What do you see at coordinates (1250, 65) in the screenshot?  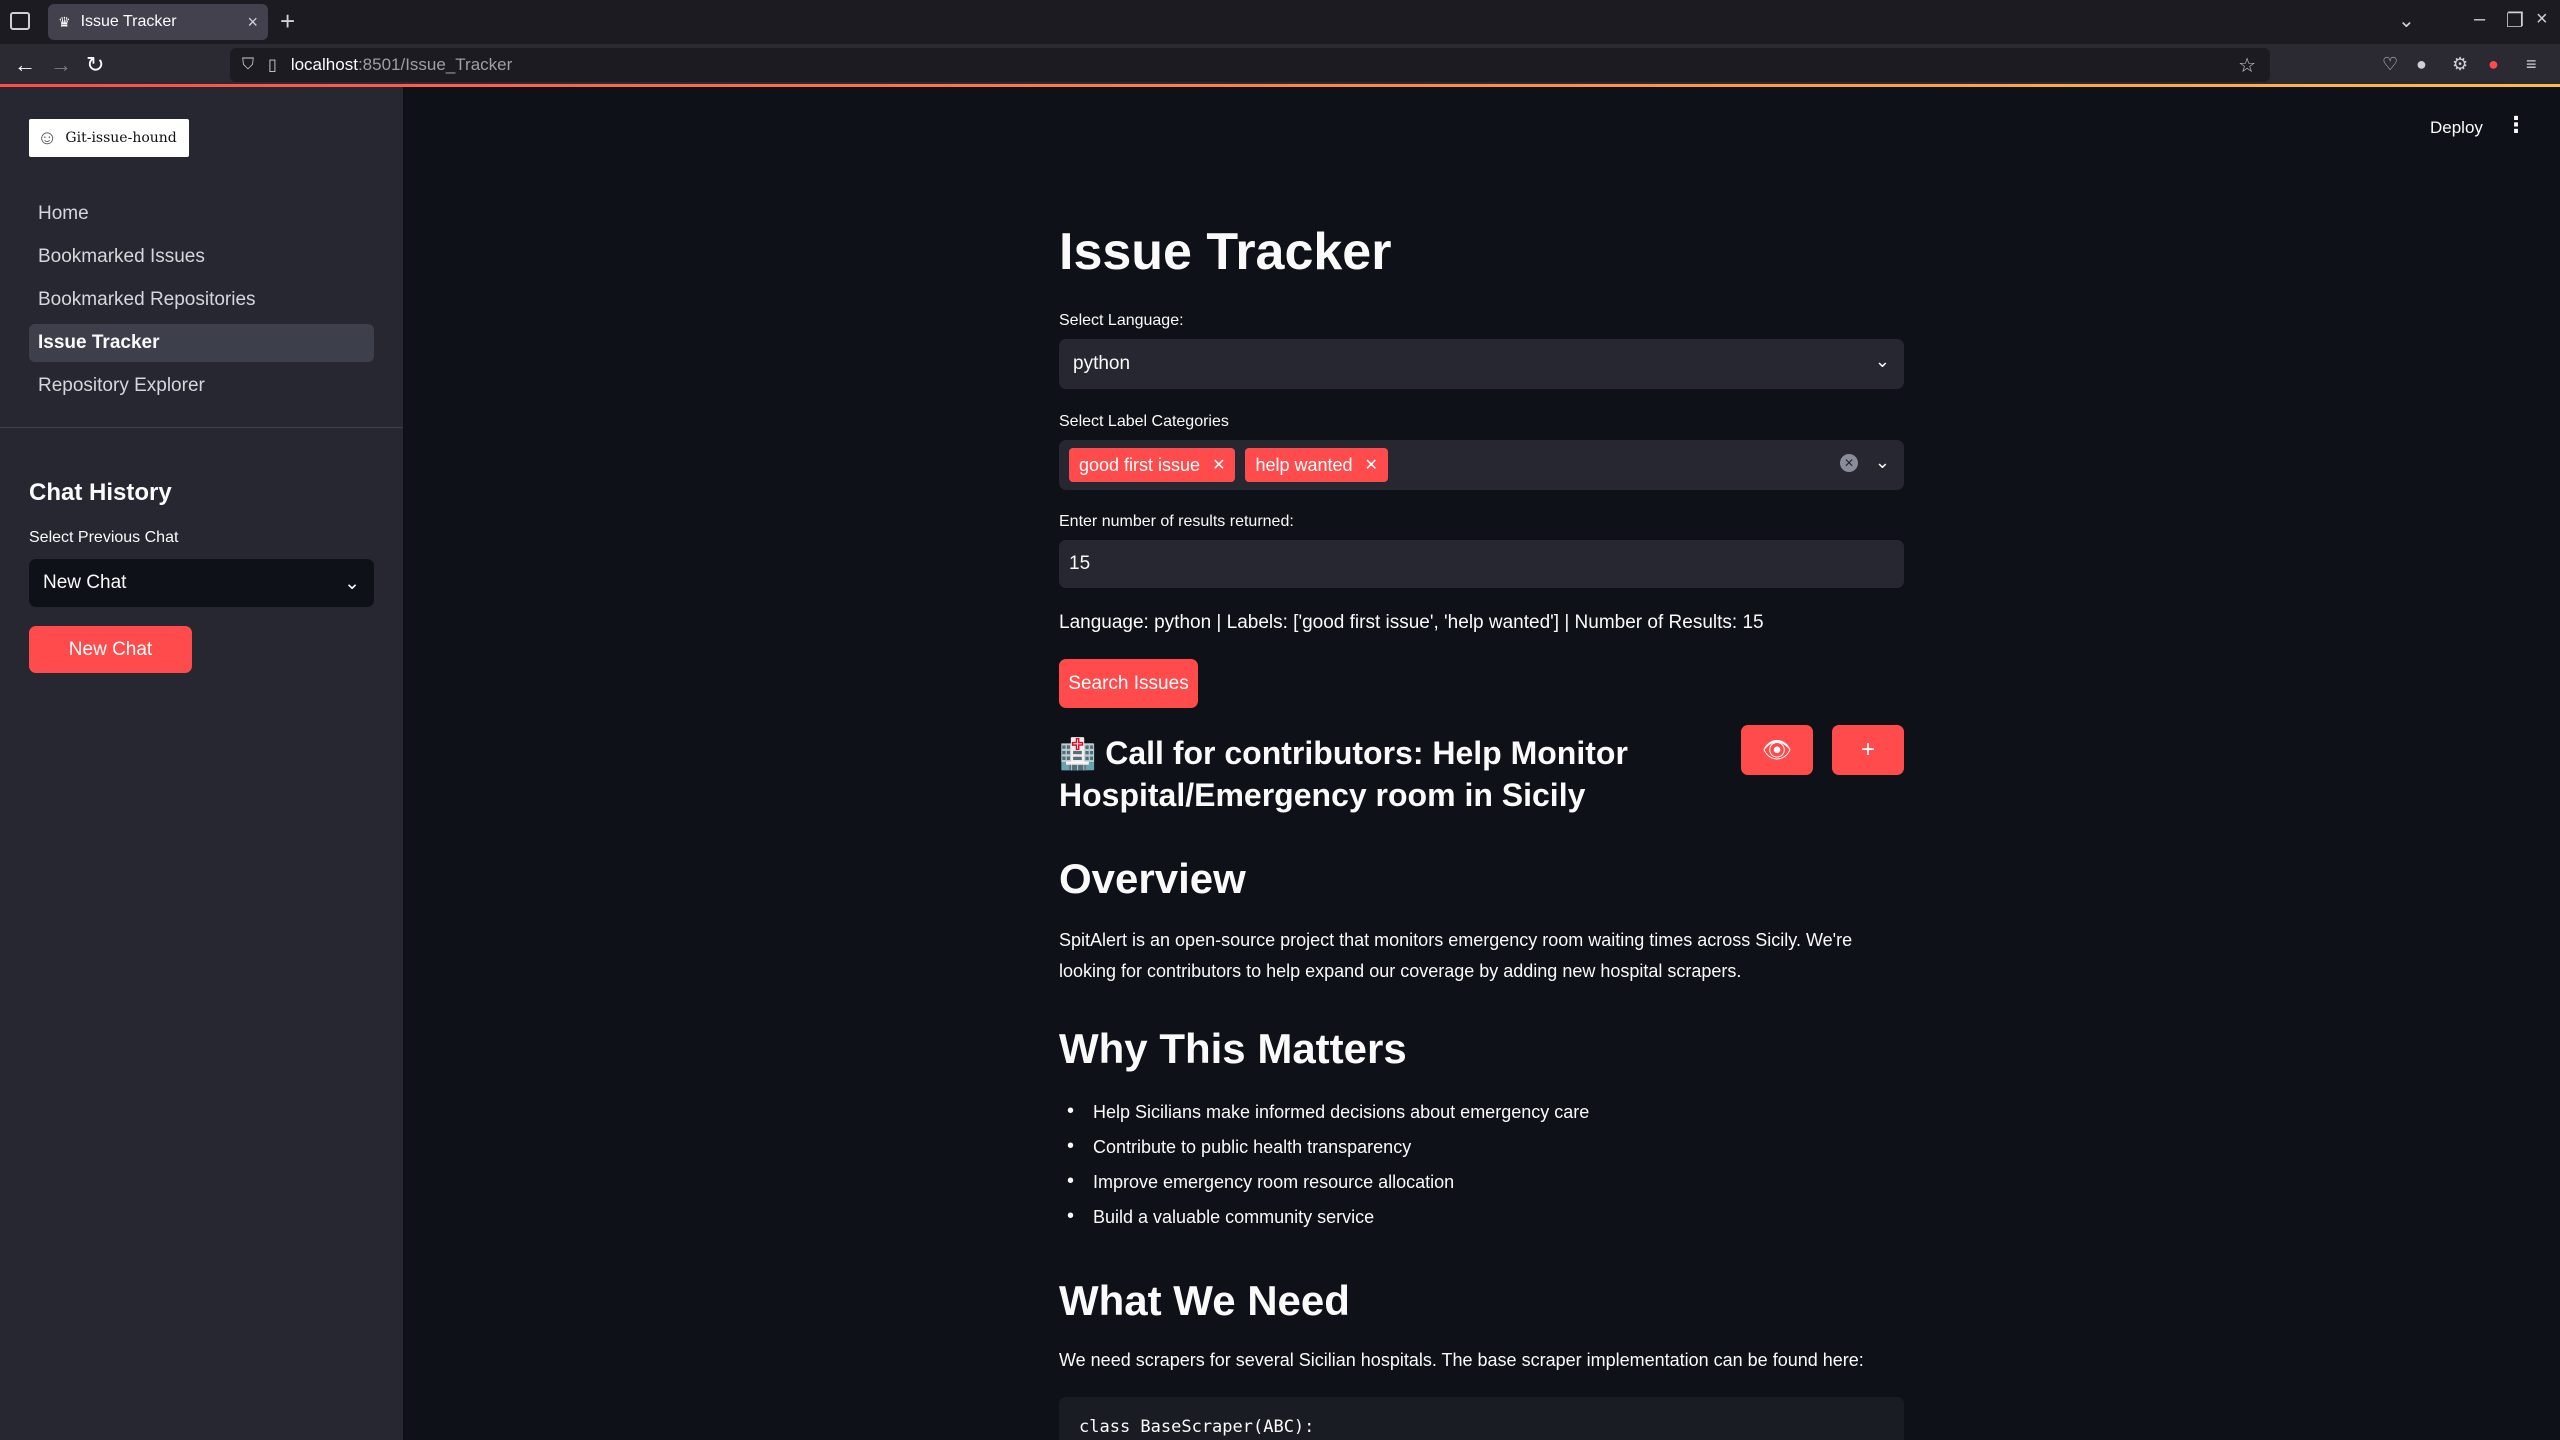 I see `url-bar: ⛉ ▯ localhost:8501/Issue_Tracker ☆` at bounding box center [1250, 65].